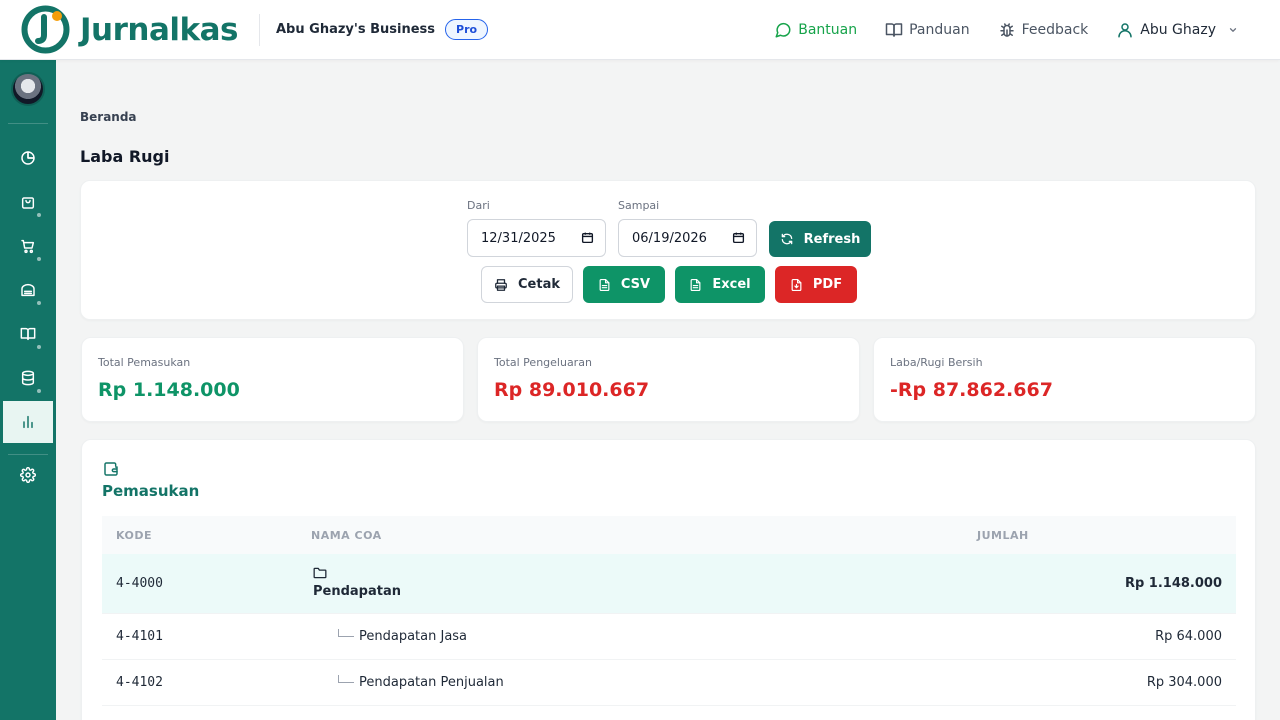 This screenshot has height=720, width=1280. What do you see at coordinates (45, 29) in the screenshot?
I see `logo-mark-icon` at bounding box center [45, 29].